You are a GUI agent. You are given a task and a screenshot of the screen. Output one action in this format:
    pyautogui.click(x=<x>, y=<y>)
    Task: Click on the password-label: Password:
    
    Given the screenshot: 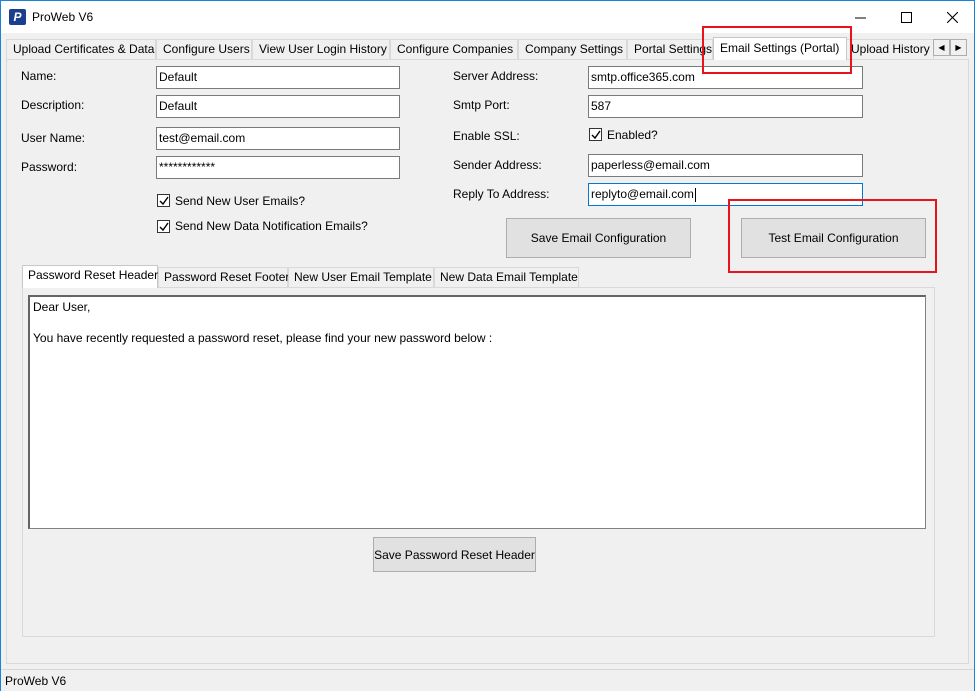 What is the action you would take?
    pyautogui.click(x=49, y=167)
    